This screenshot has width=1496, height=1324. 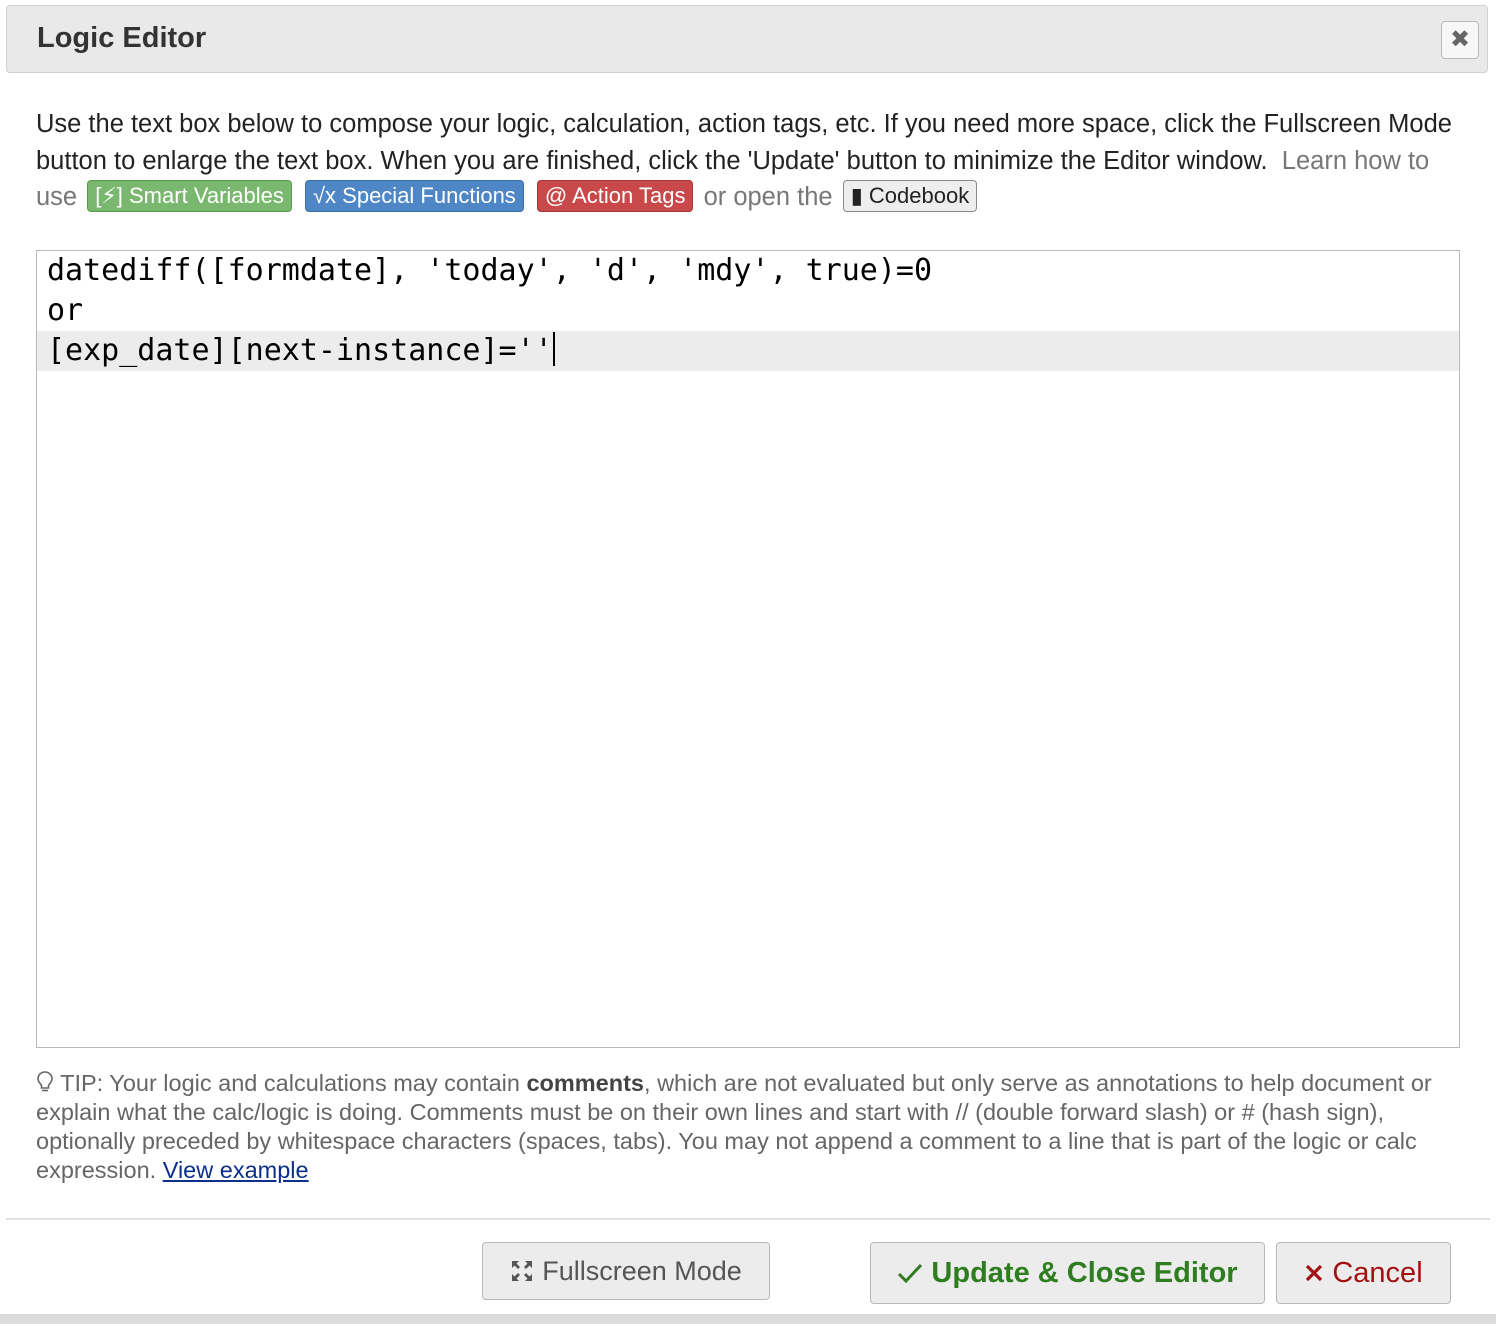 What do you see at coordinates (642, 1270) in the screenshot?
I see `fullscreen-label: Fullscreen Mode` at bounding box center [642, 1270].